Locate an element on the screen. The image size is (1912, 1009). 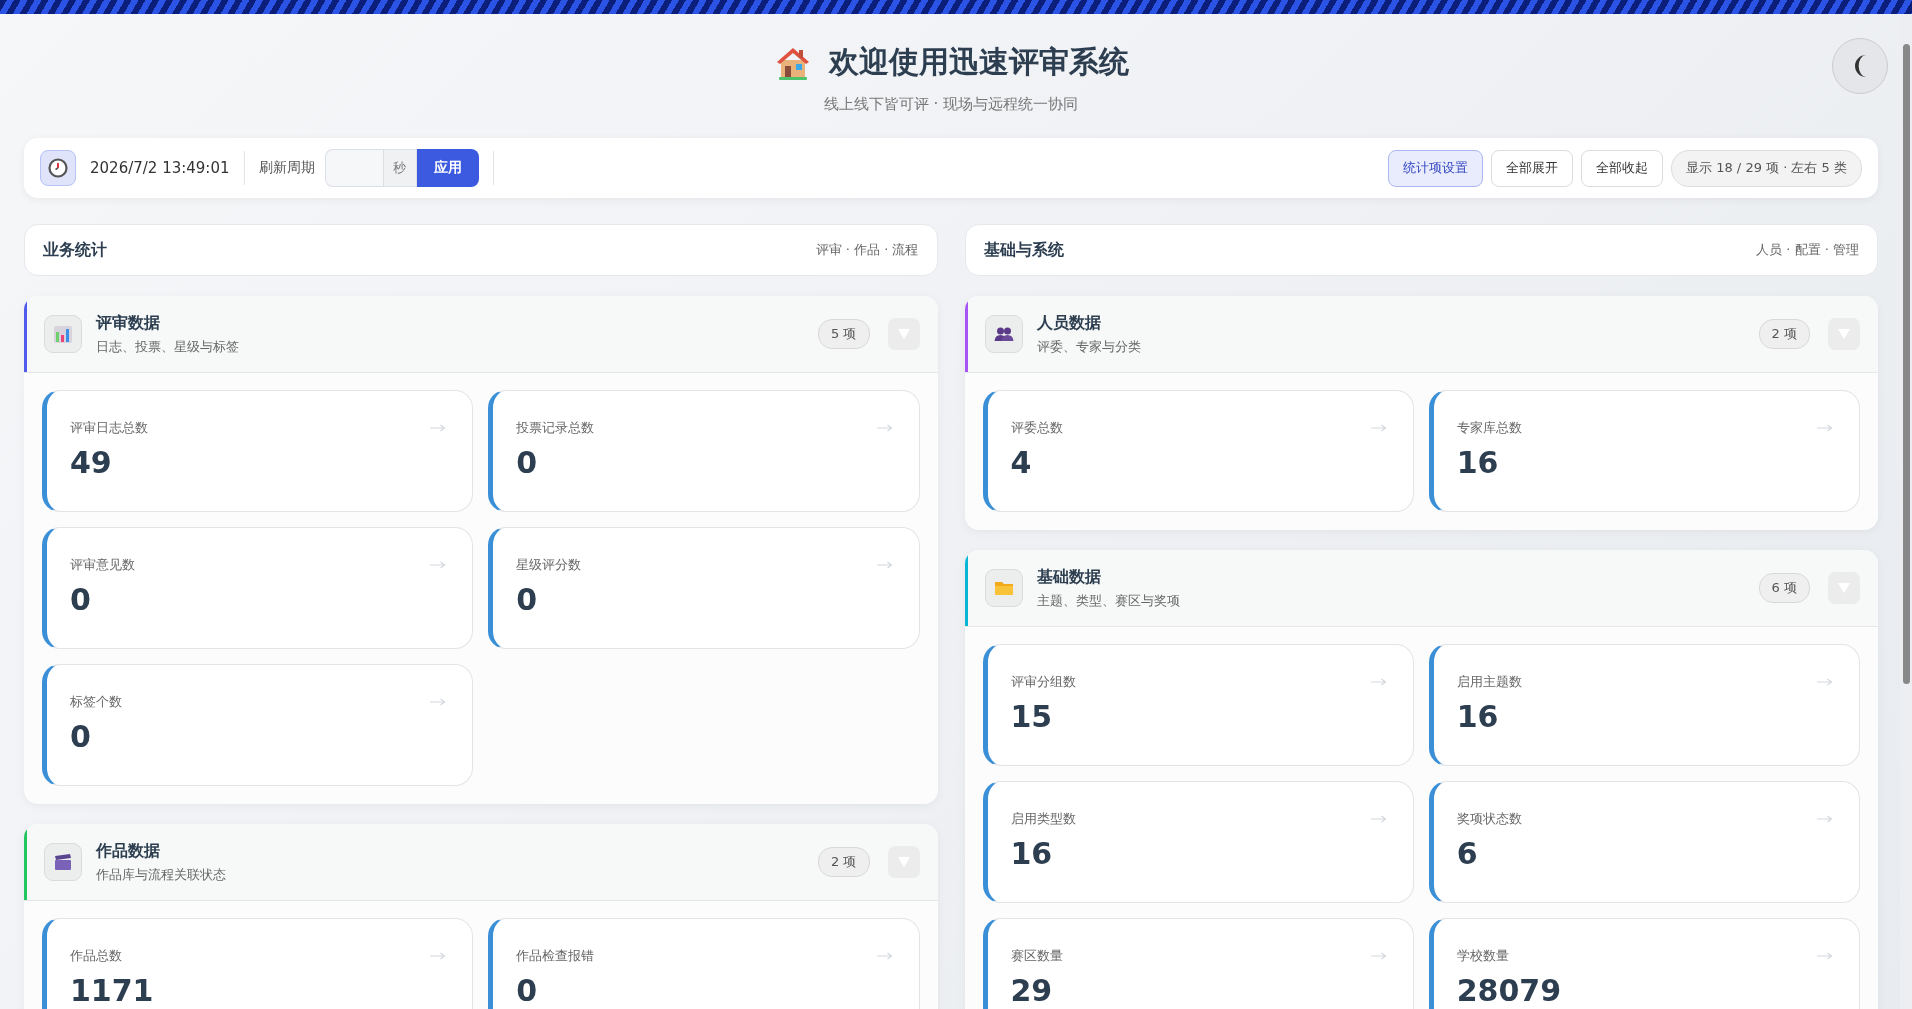
toolbar-button: 统计项设置 is located at coordinates (1436, 168).